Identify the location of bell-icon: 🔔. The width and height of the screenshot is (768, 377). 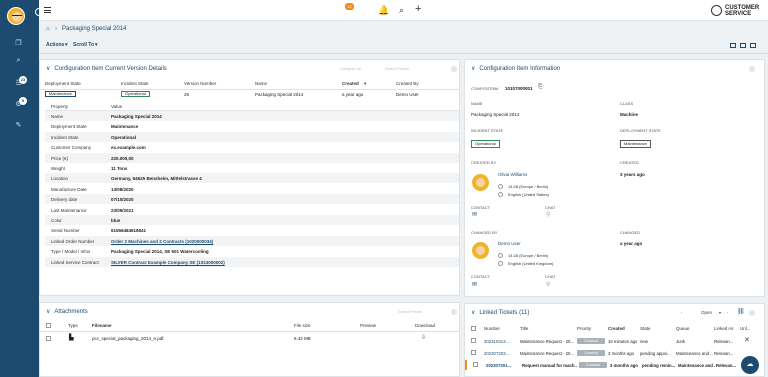
(383, 10).